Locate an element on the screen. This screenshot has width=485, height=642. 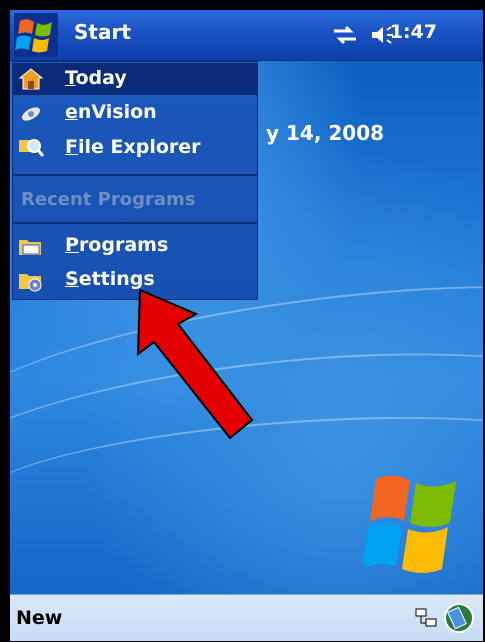
title-label: Start is located at coordinates (102, 32).